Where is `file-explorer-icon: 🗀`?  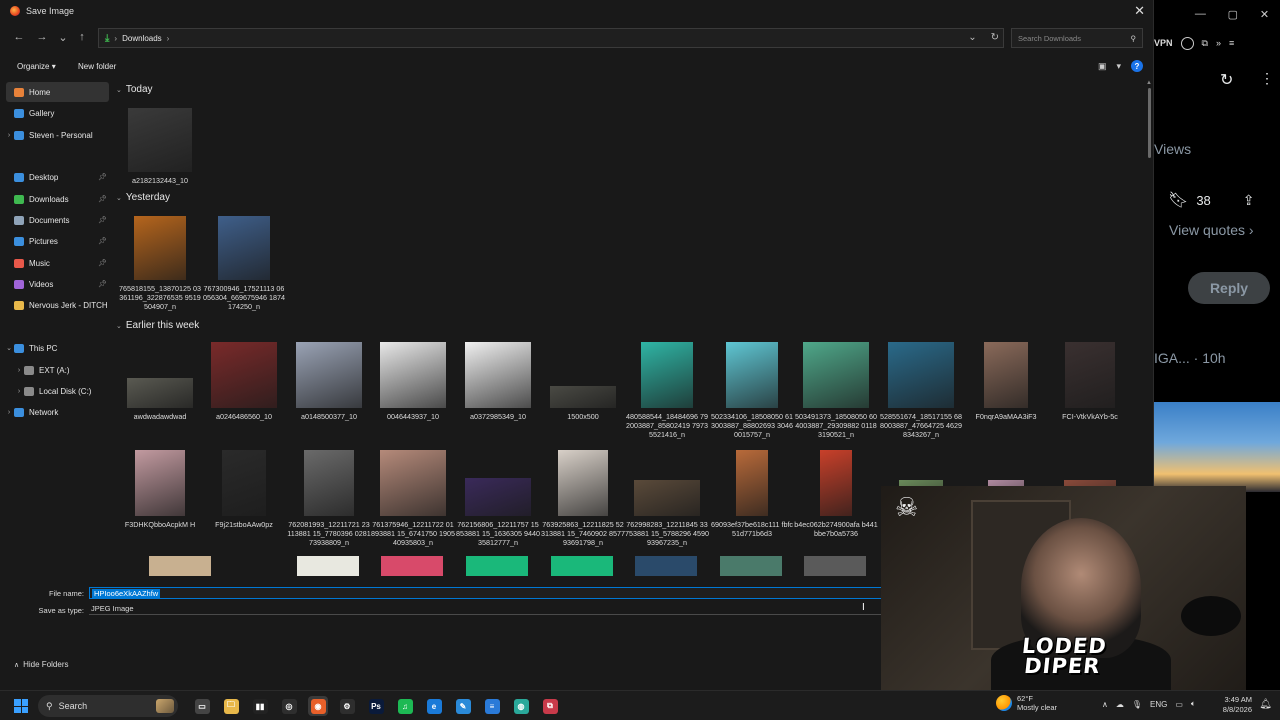 file-explorer-icon: 🗀 is located at coordinates (231, 706).